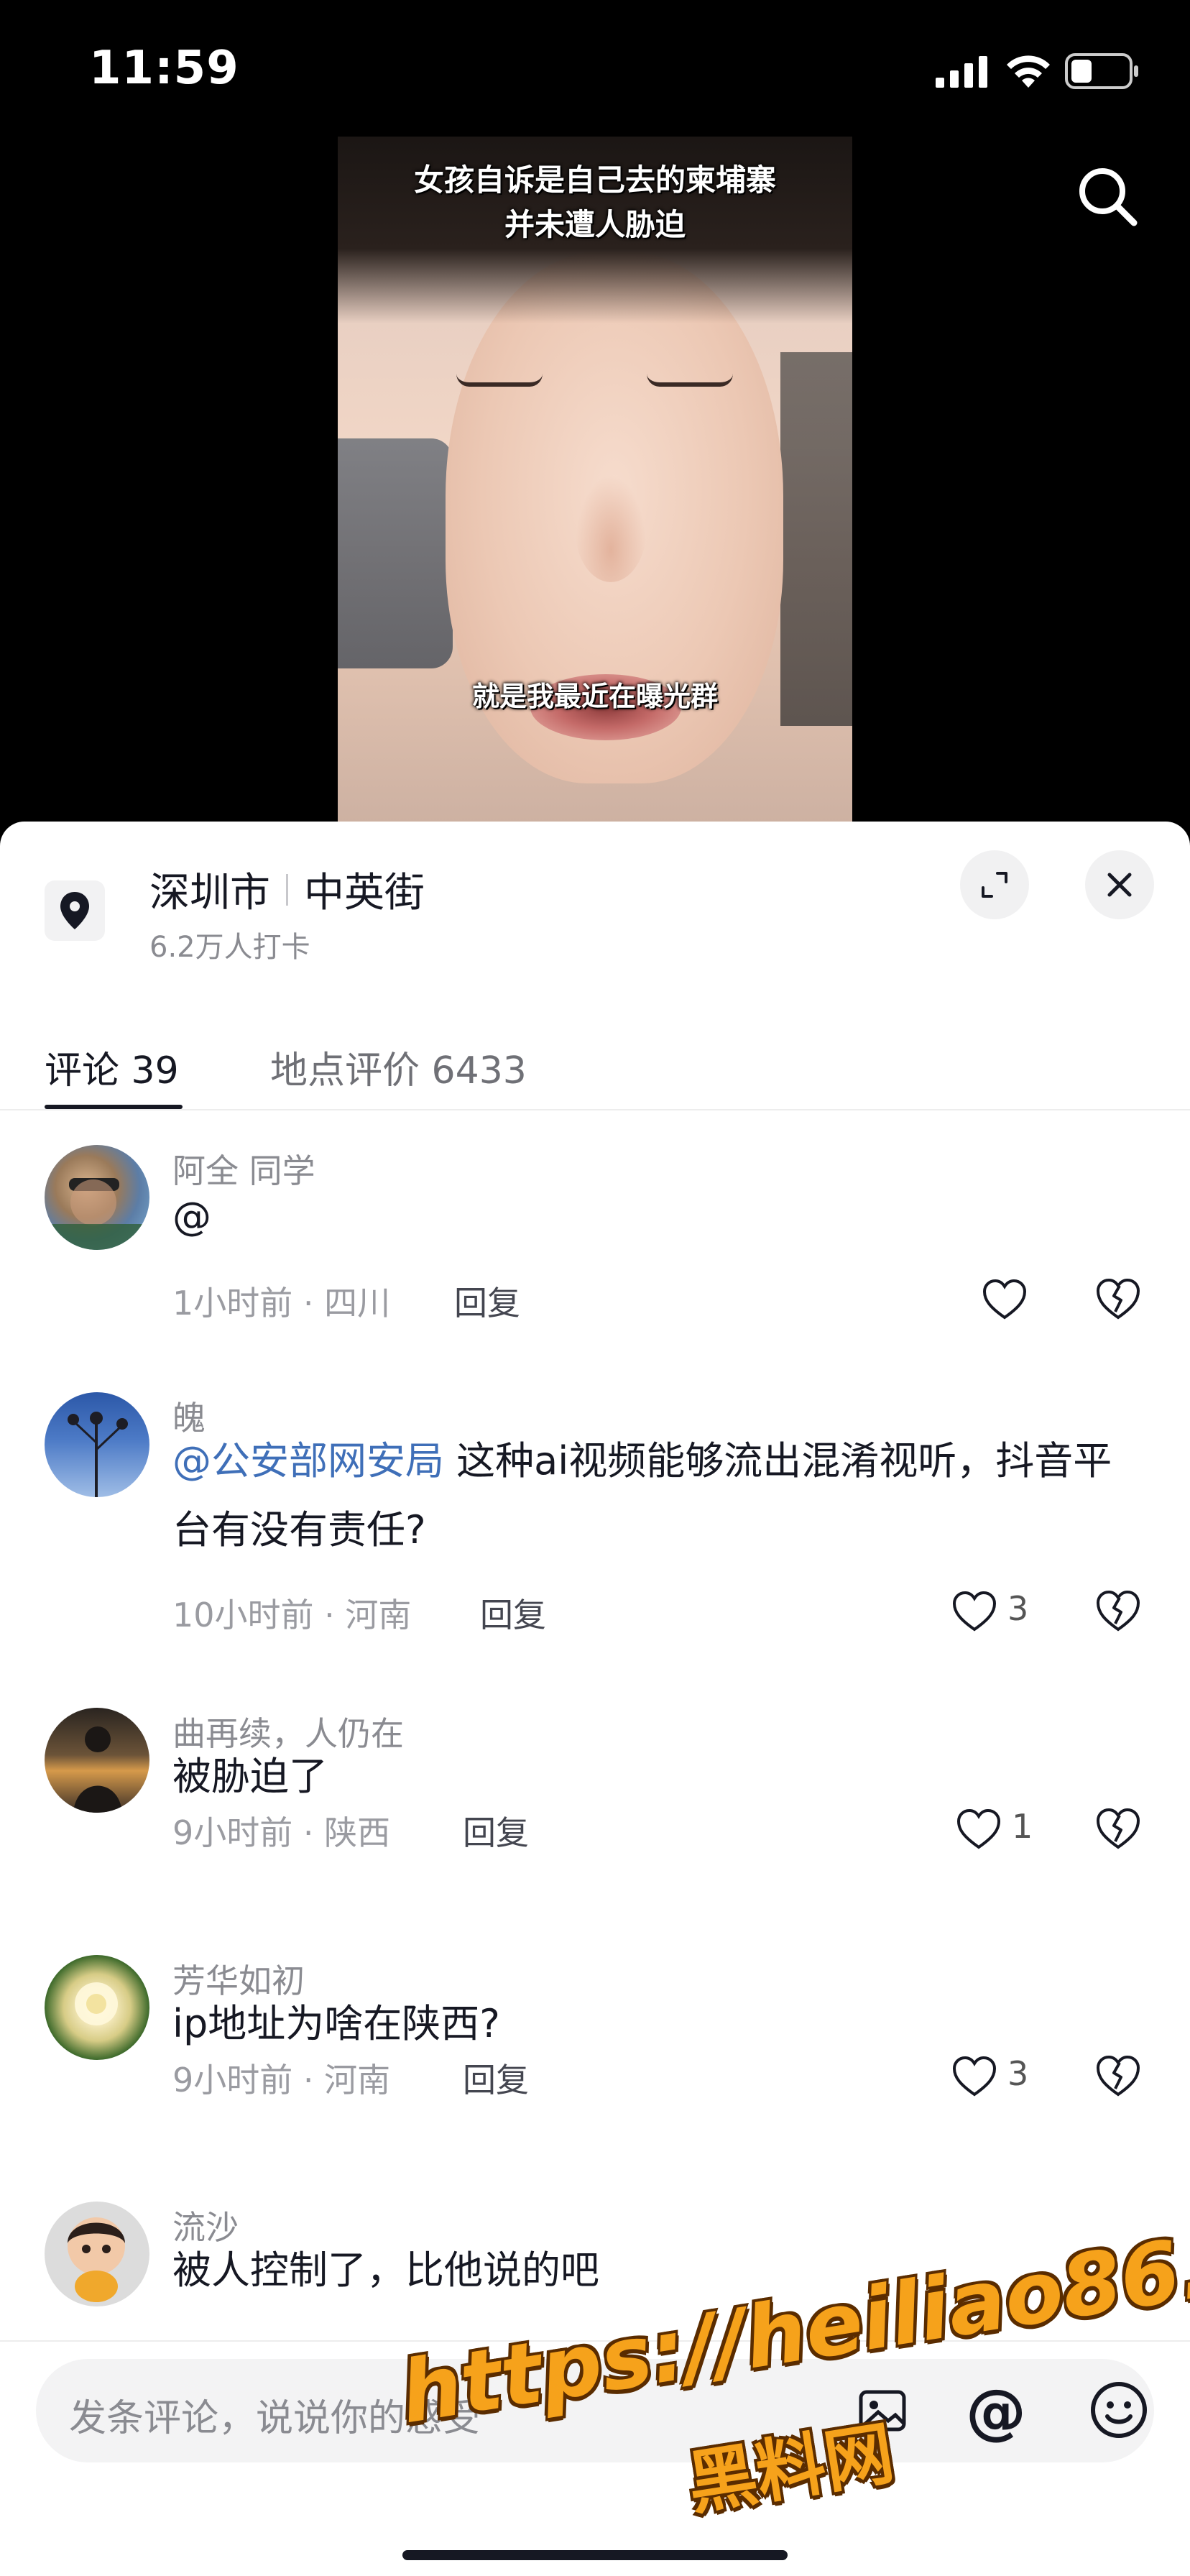  Describe the element at coordinates (114, 1107) in the screenshot. I see `tab-active-indicator` at that location.